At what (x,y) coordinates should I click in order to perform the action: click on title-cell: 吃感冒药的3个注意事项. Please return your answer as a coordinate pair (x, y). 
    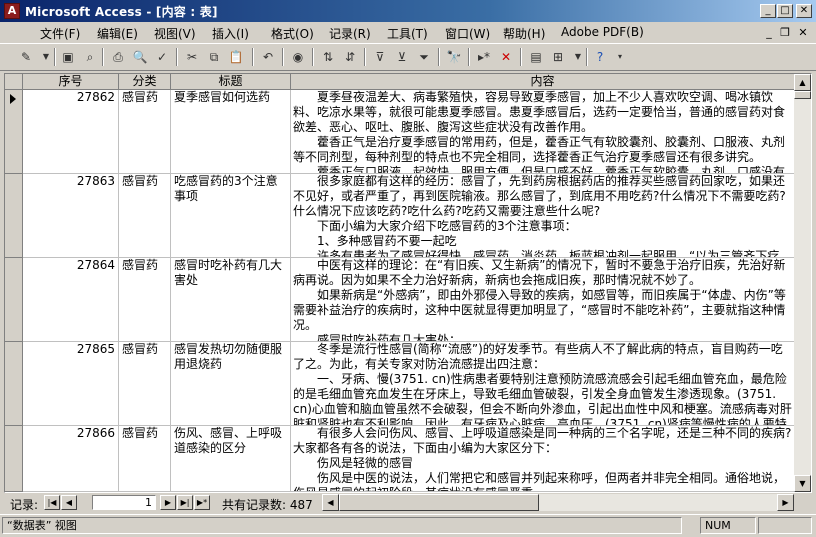
    Looking at the image, I should click on (231, 216).